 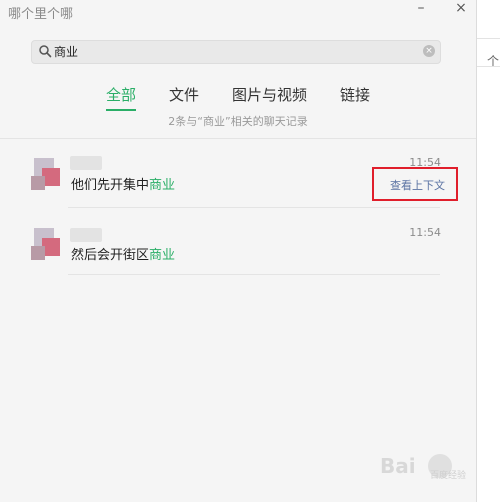 I want to click on message-text: 然后会开街区商业, so click(x=123, y=253).